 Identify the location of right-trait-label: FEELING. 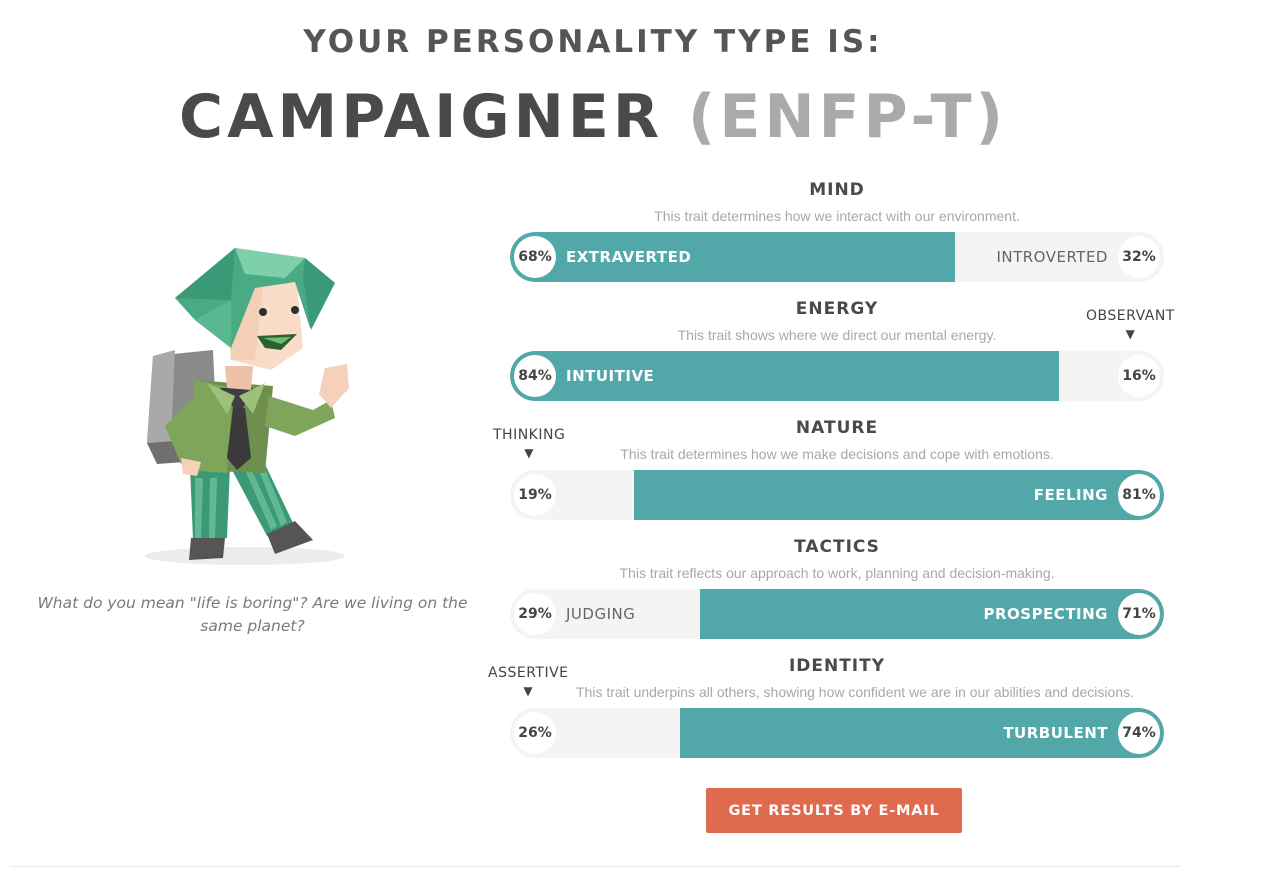
(1070, 495).